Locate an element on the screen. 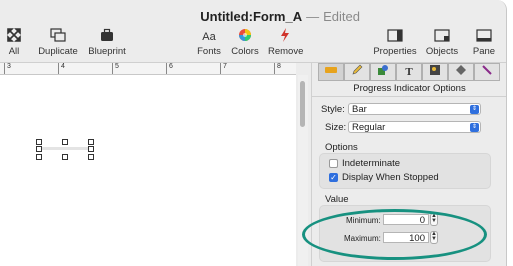 The image size is (513, 266). duplicate-button: Duplicate is located at coordinates (58, 42).